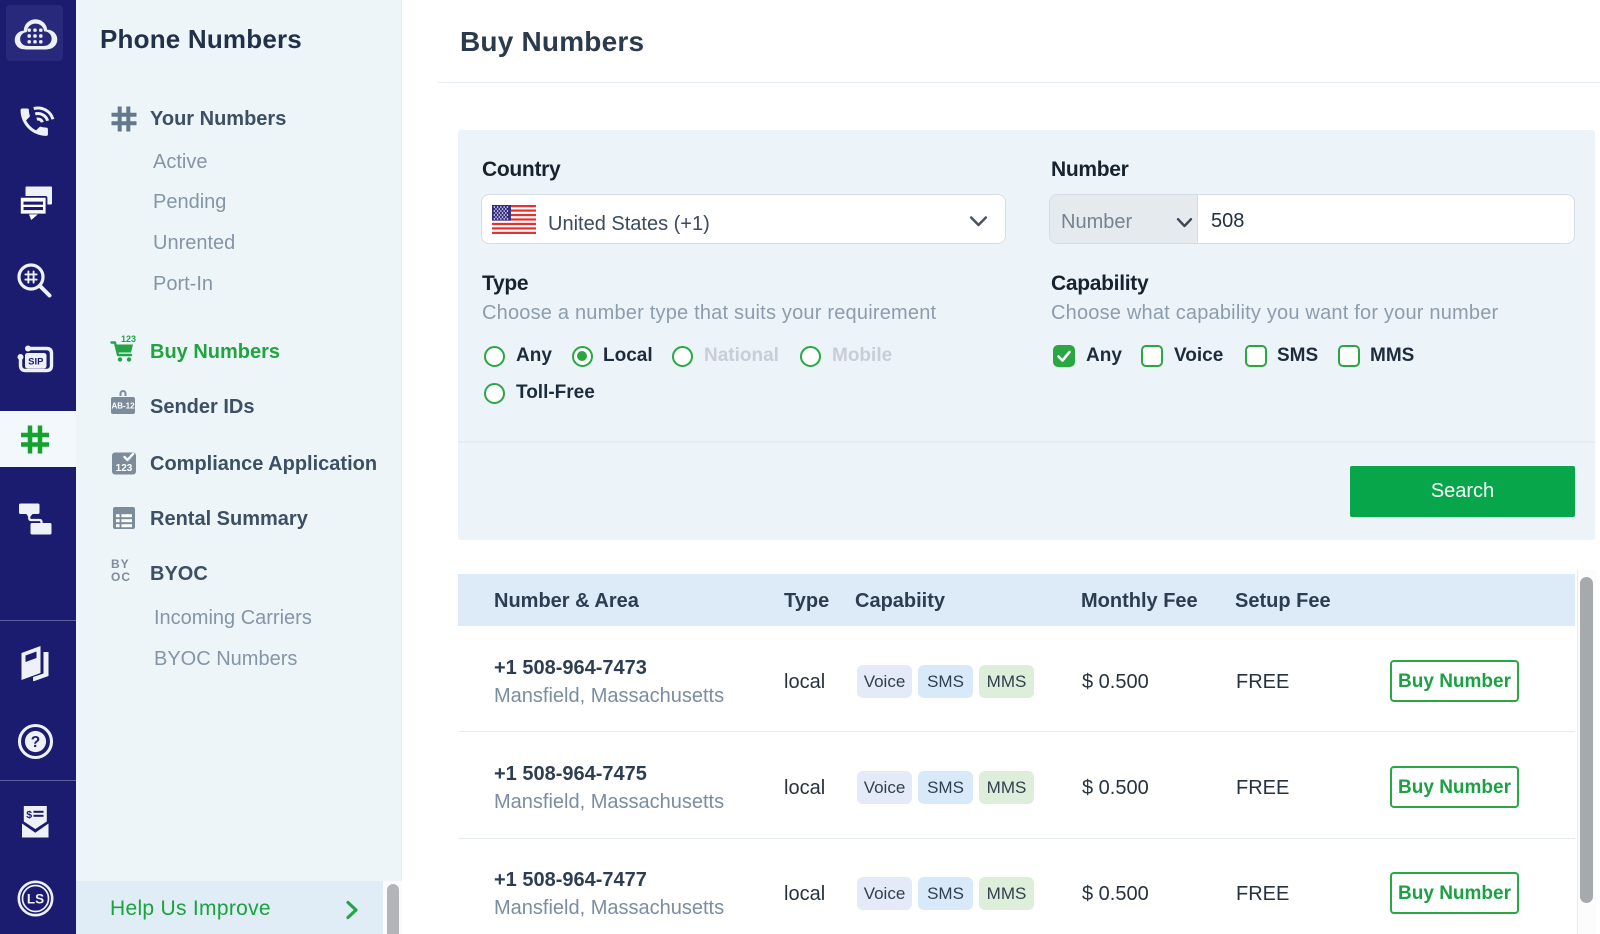 The image size is (1600, 934). What do you see at coordinates (35, 899) in the screenshot?
I see `svg-text: LS` at bounding box center [35, 899].